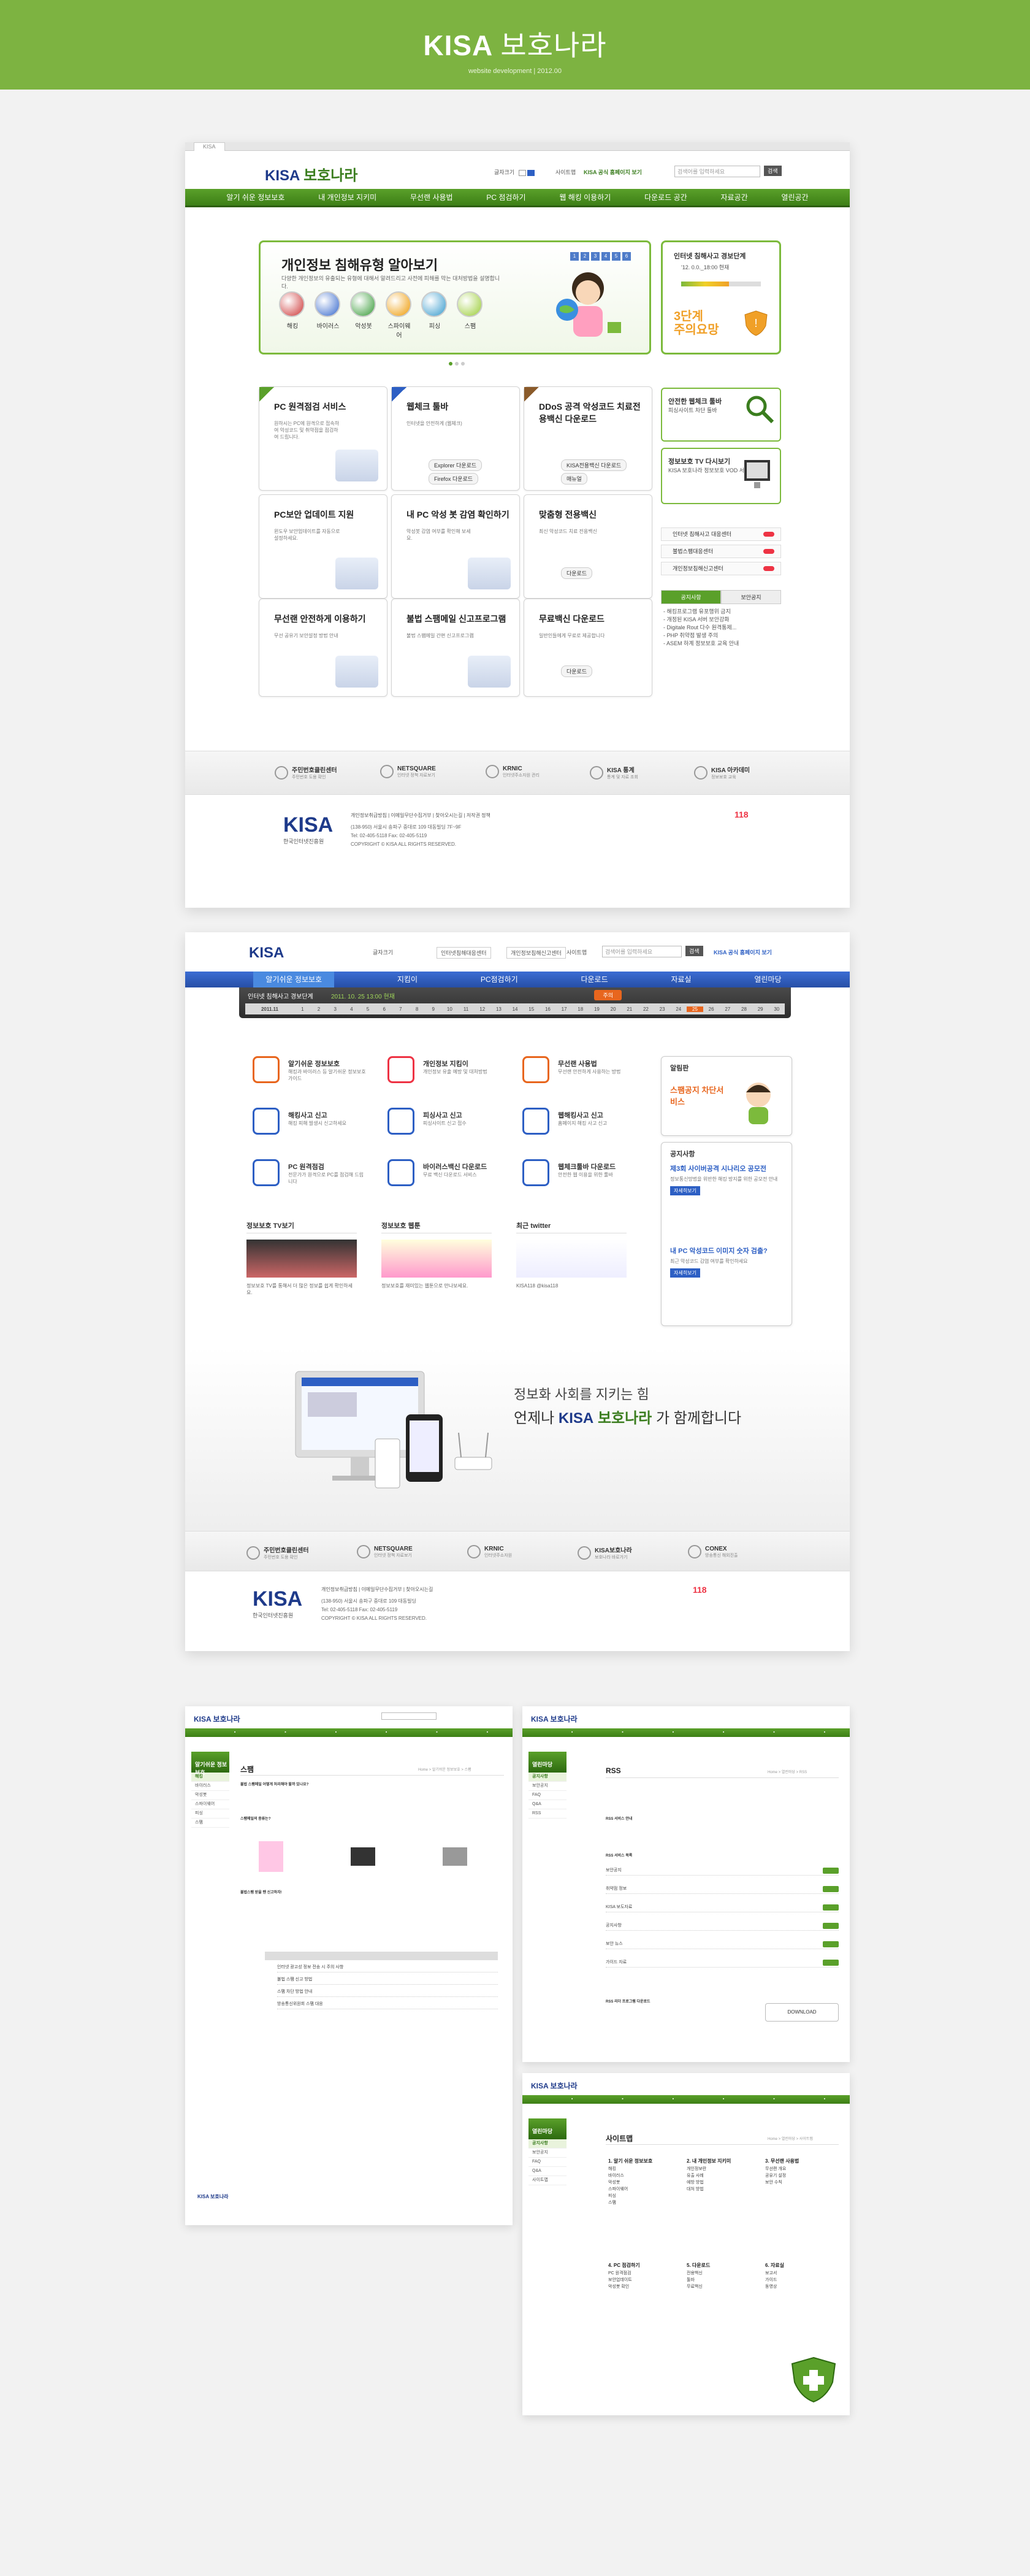 The height and width of the screenshot is (2576, 1030). I want to click on search-input, so click(409, 1716).